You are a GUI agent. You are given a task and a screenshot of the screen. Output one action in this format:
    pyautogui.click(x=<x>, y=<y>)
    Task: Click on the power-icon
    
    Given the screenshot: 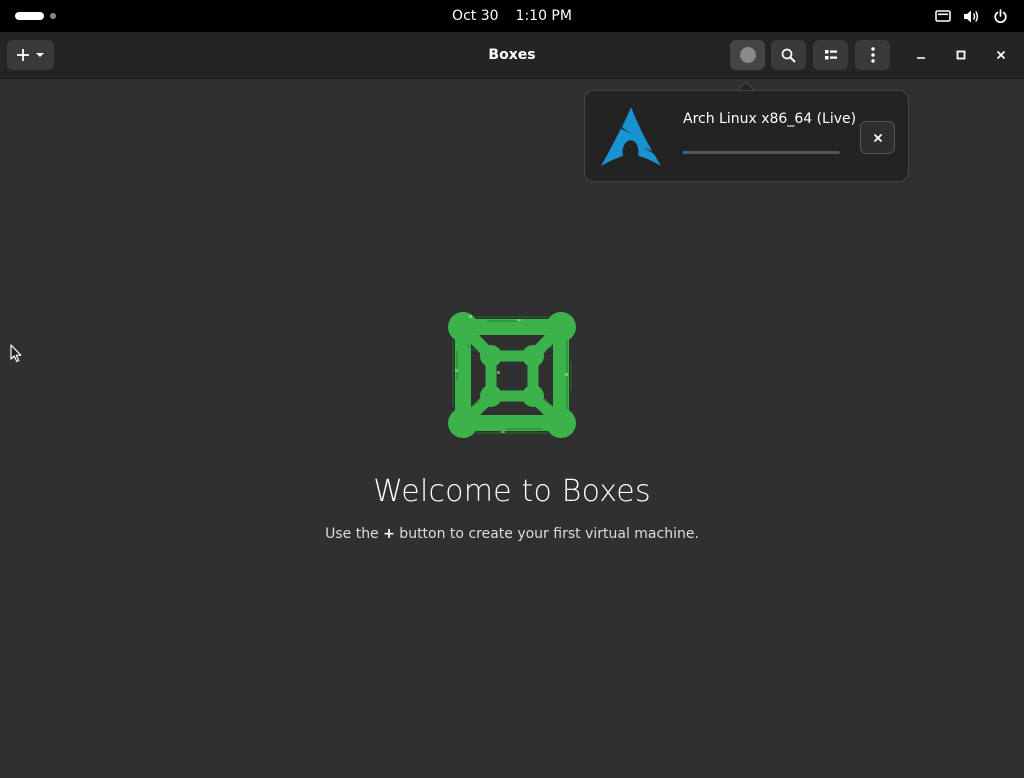 What is the action you would take?
    pyautogui.click(x=1000, y=16)
    